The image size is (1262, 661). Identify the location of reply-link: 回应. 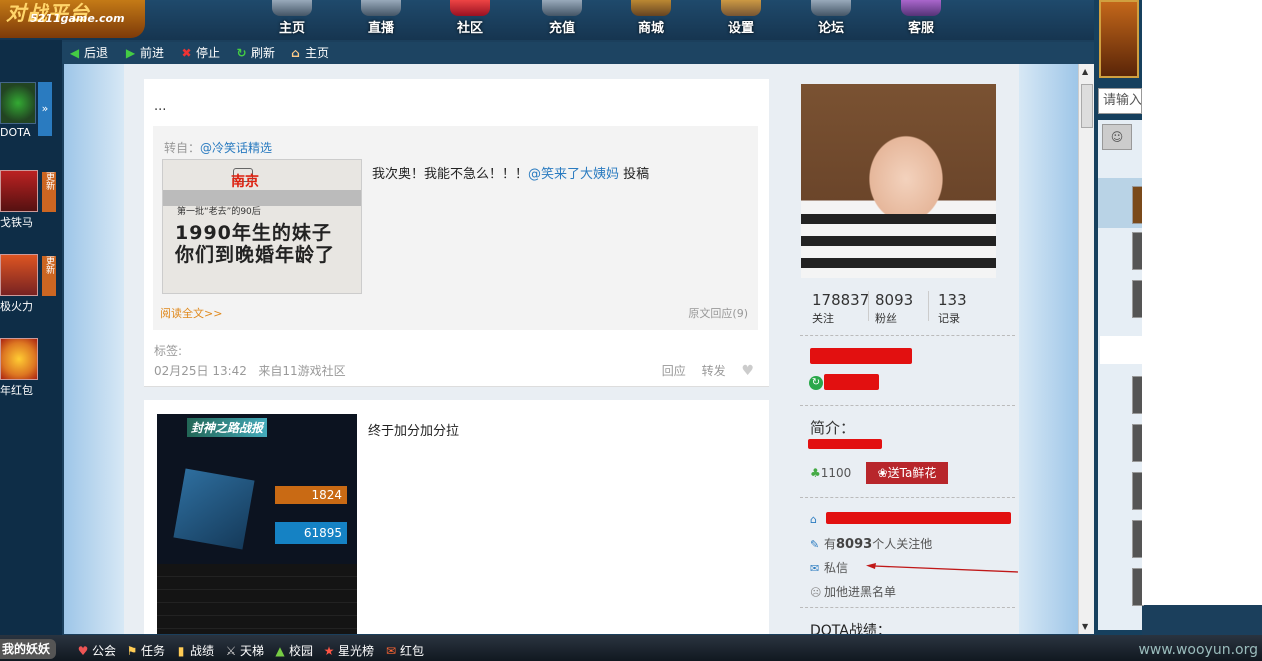
(674, 371).